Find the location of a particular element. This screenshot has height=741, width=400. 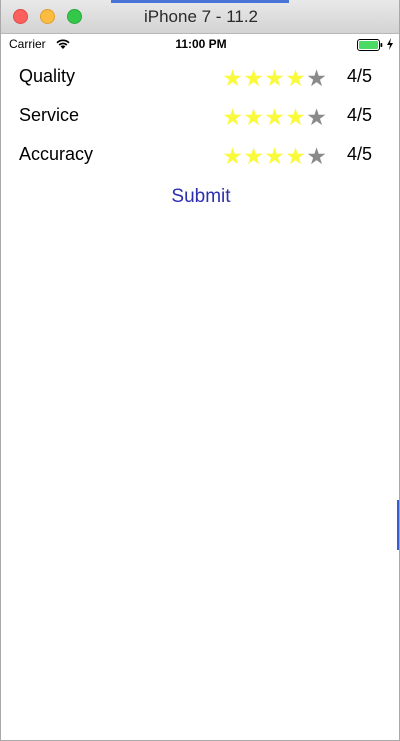

charging-bolt-icon is located at coordinates (390, 46).